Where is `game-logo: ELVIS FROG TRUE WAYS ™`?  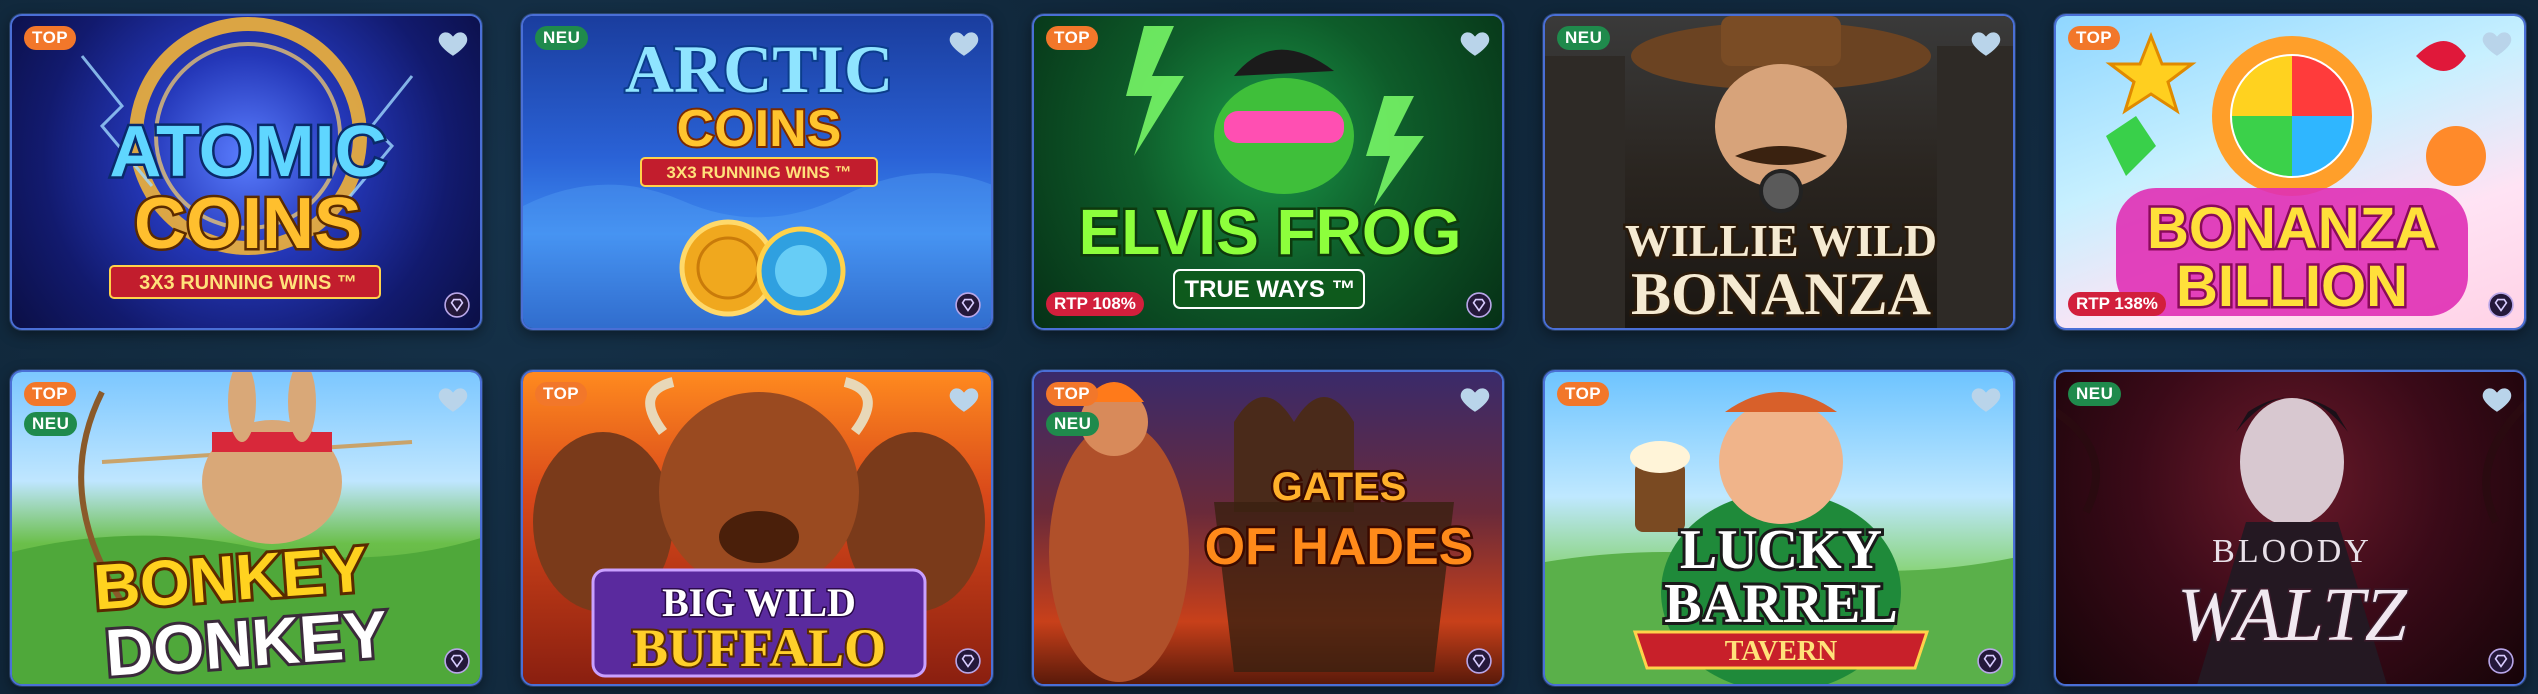 game-logo: ELVIS FROG TRUE WAYS ™ is located at coordinates (1270, 251).